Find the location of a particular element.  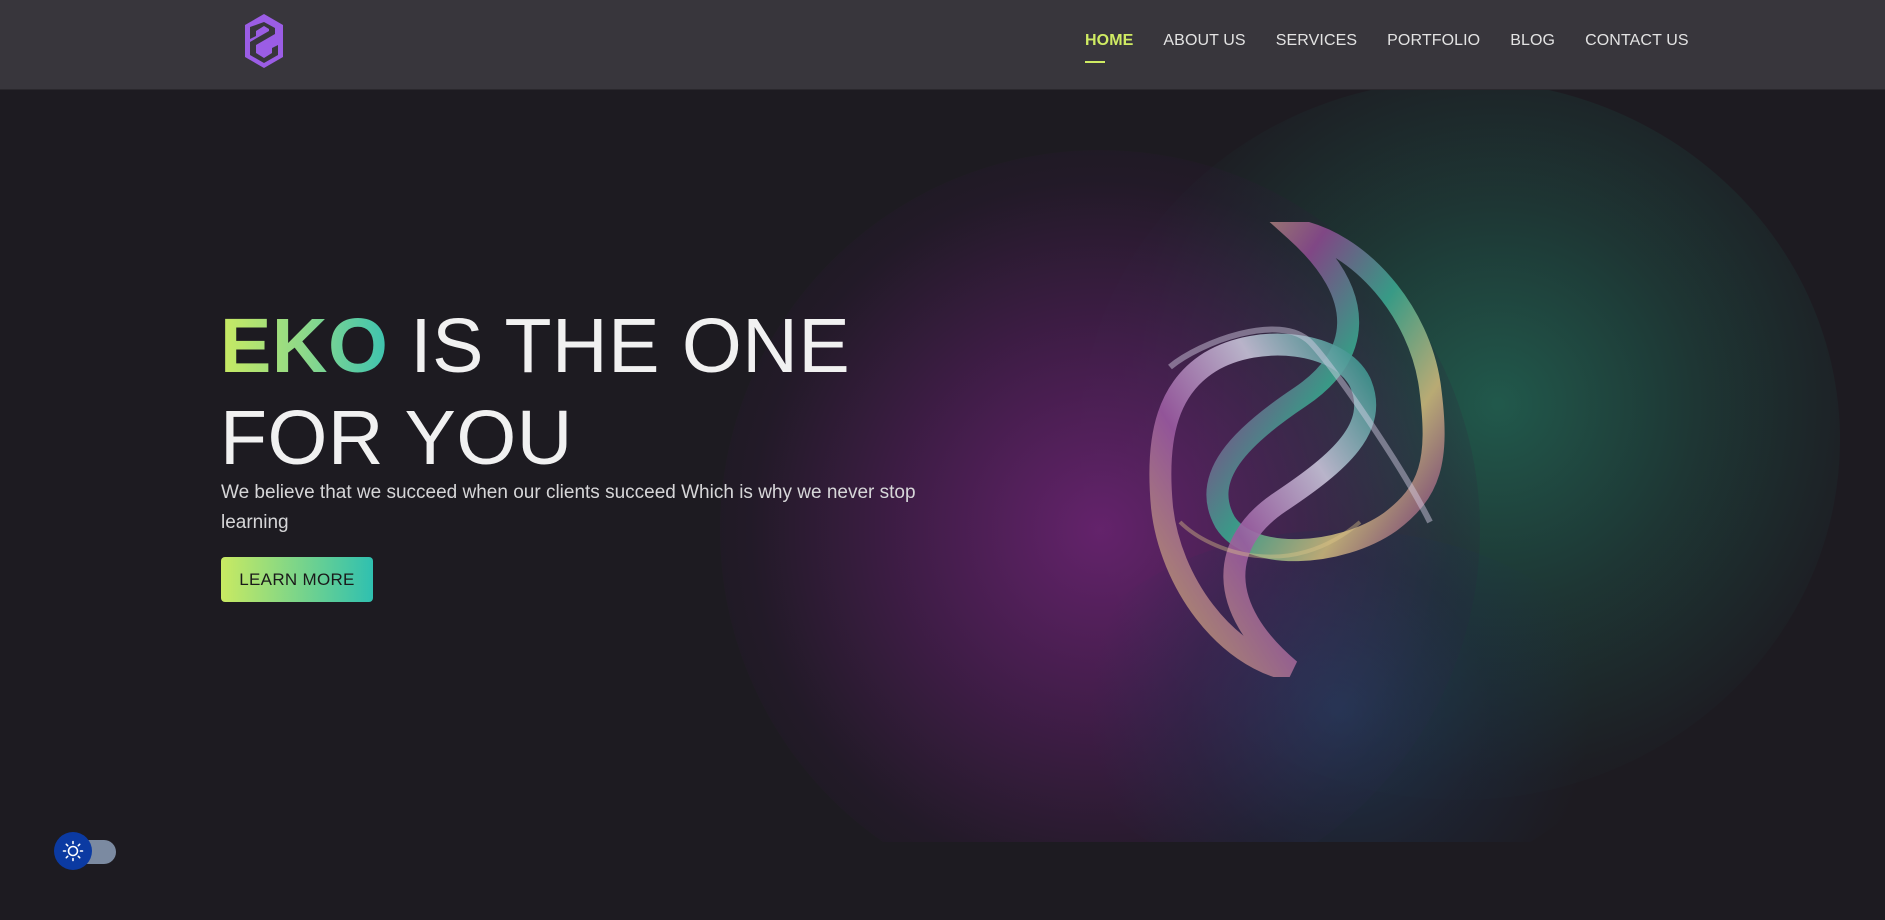

theme-toggle is located at coordinates (85, 851).